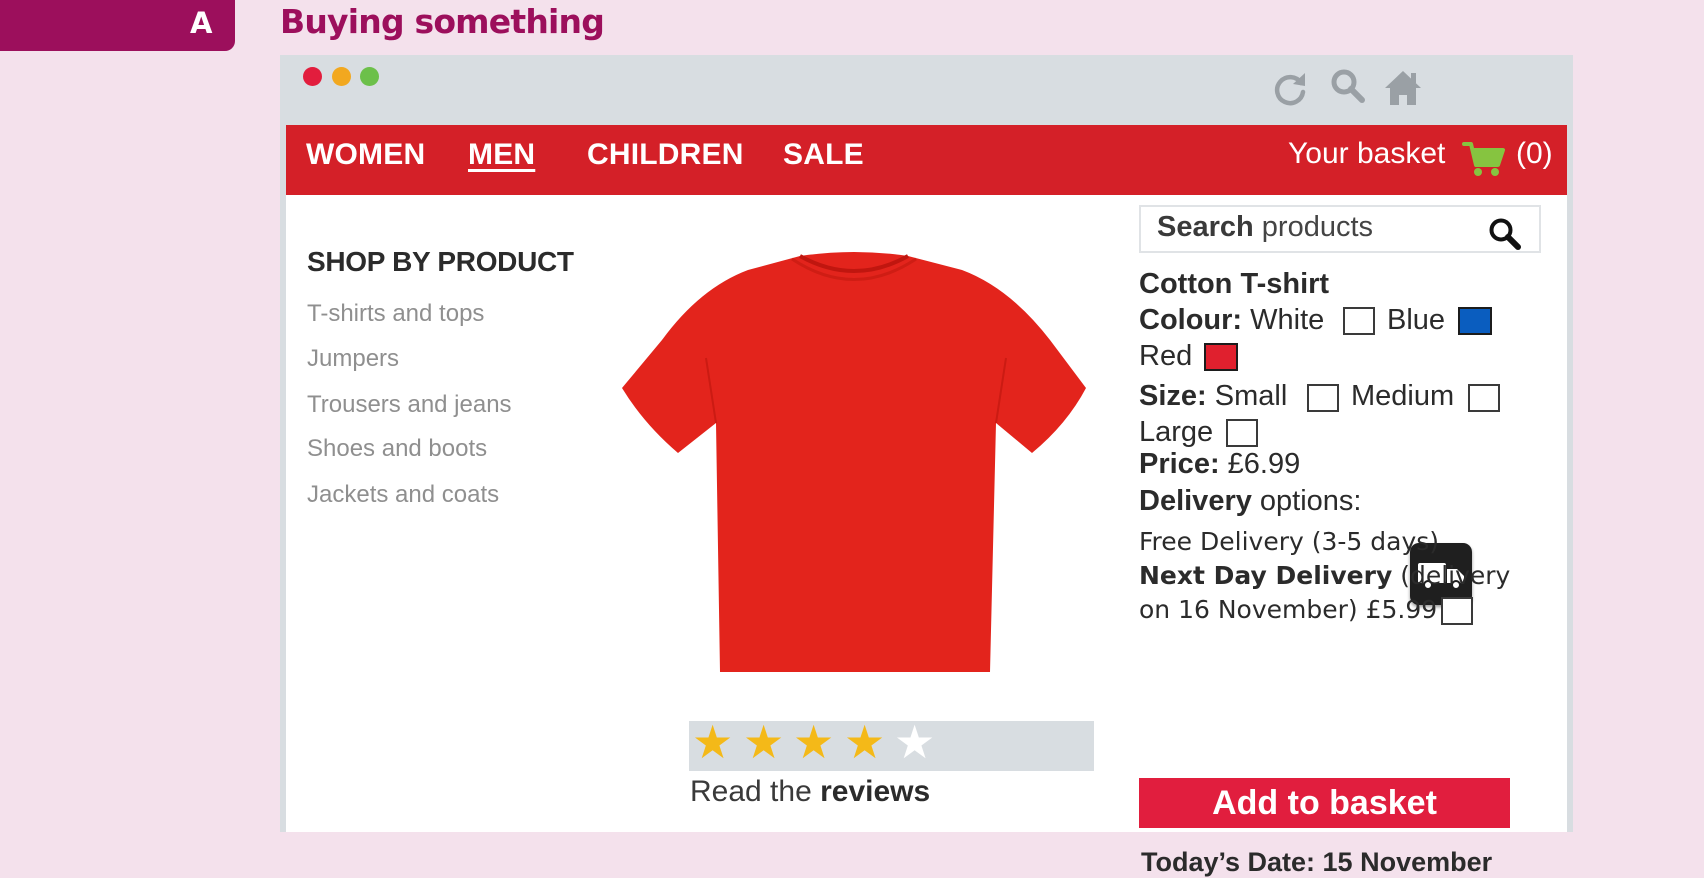  Describe the element at coordinates (369, 76) in the screenshot. I see `window-maximize-dot` at that location.